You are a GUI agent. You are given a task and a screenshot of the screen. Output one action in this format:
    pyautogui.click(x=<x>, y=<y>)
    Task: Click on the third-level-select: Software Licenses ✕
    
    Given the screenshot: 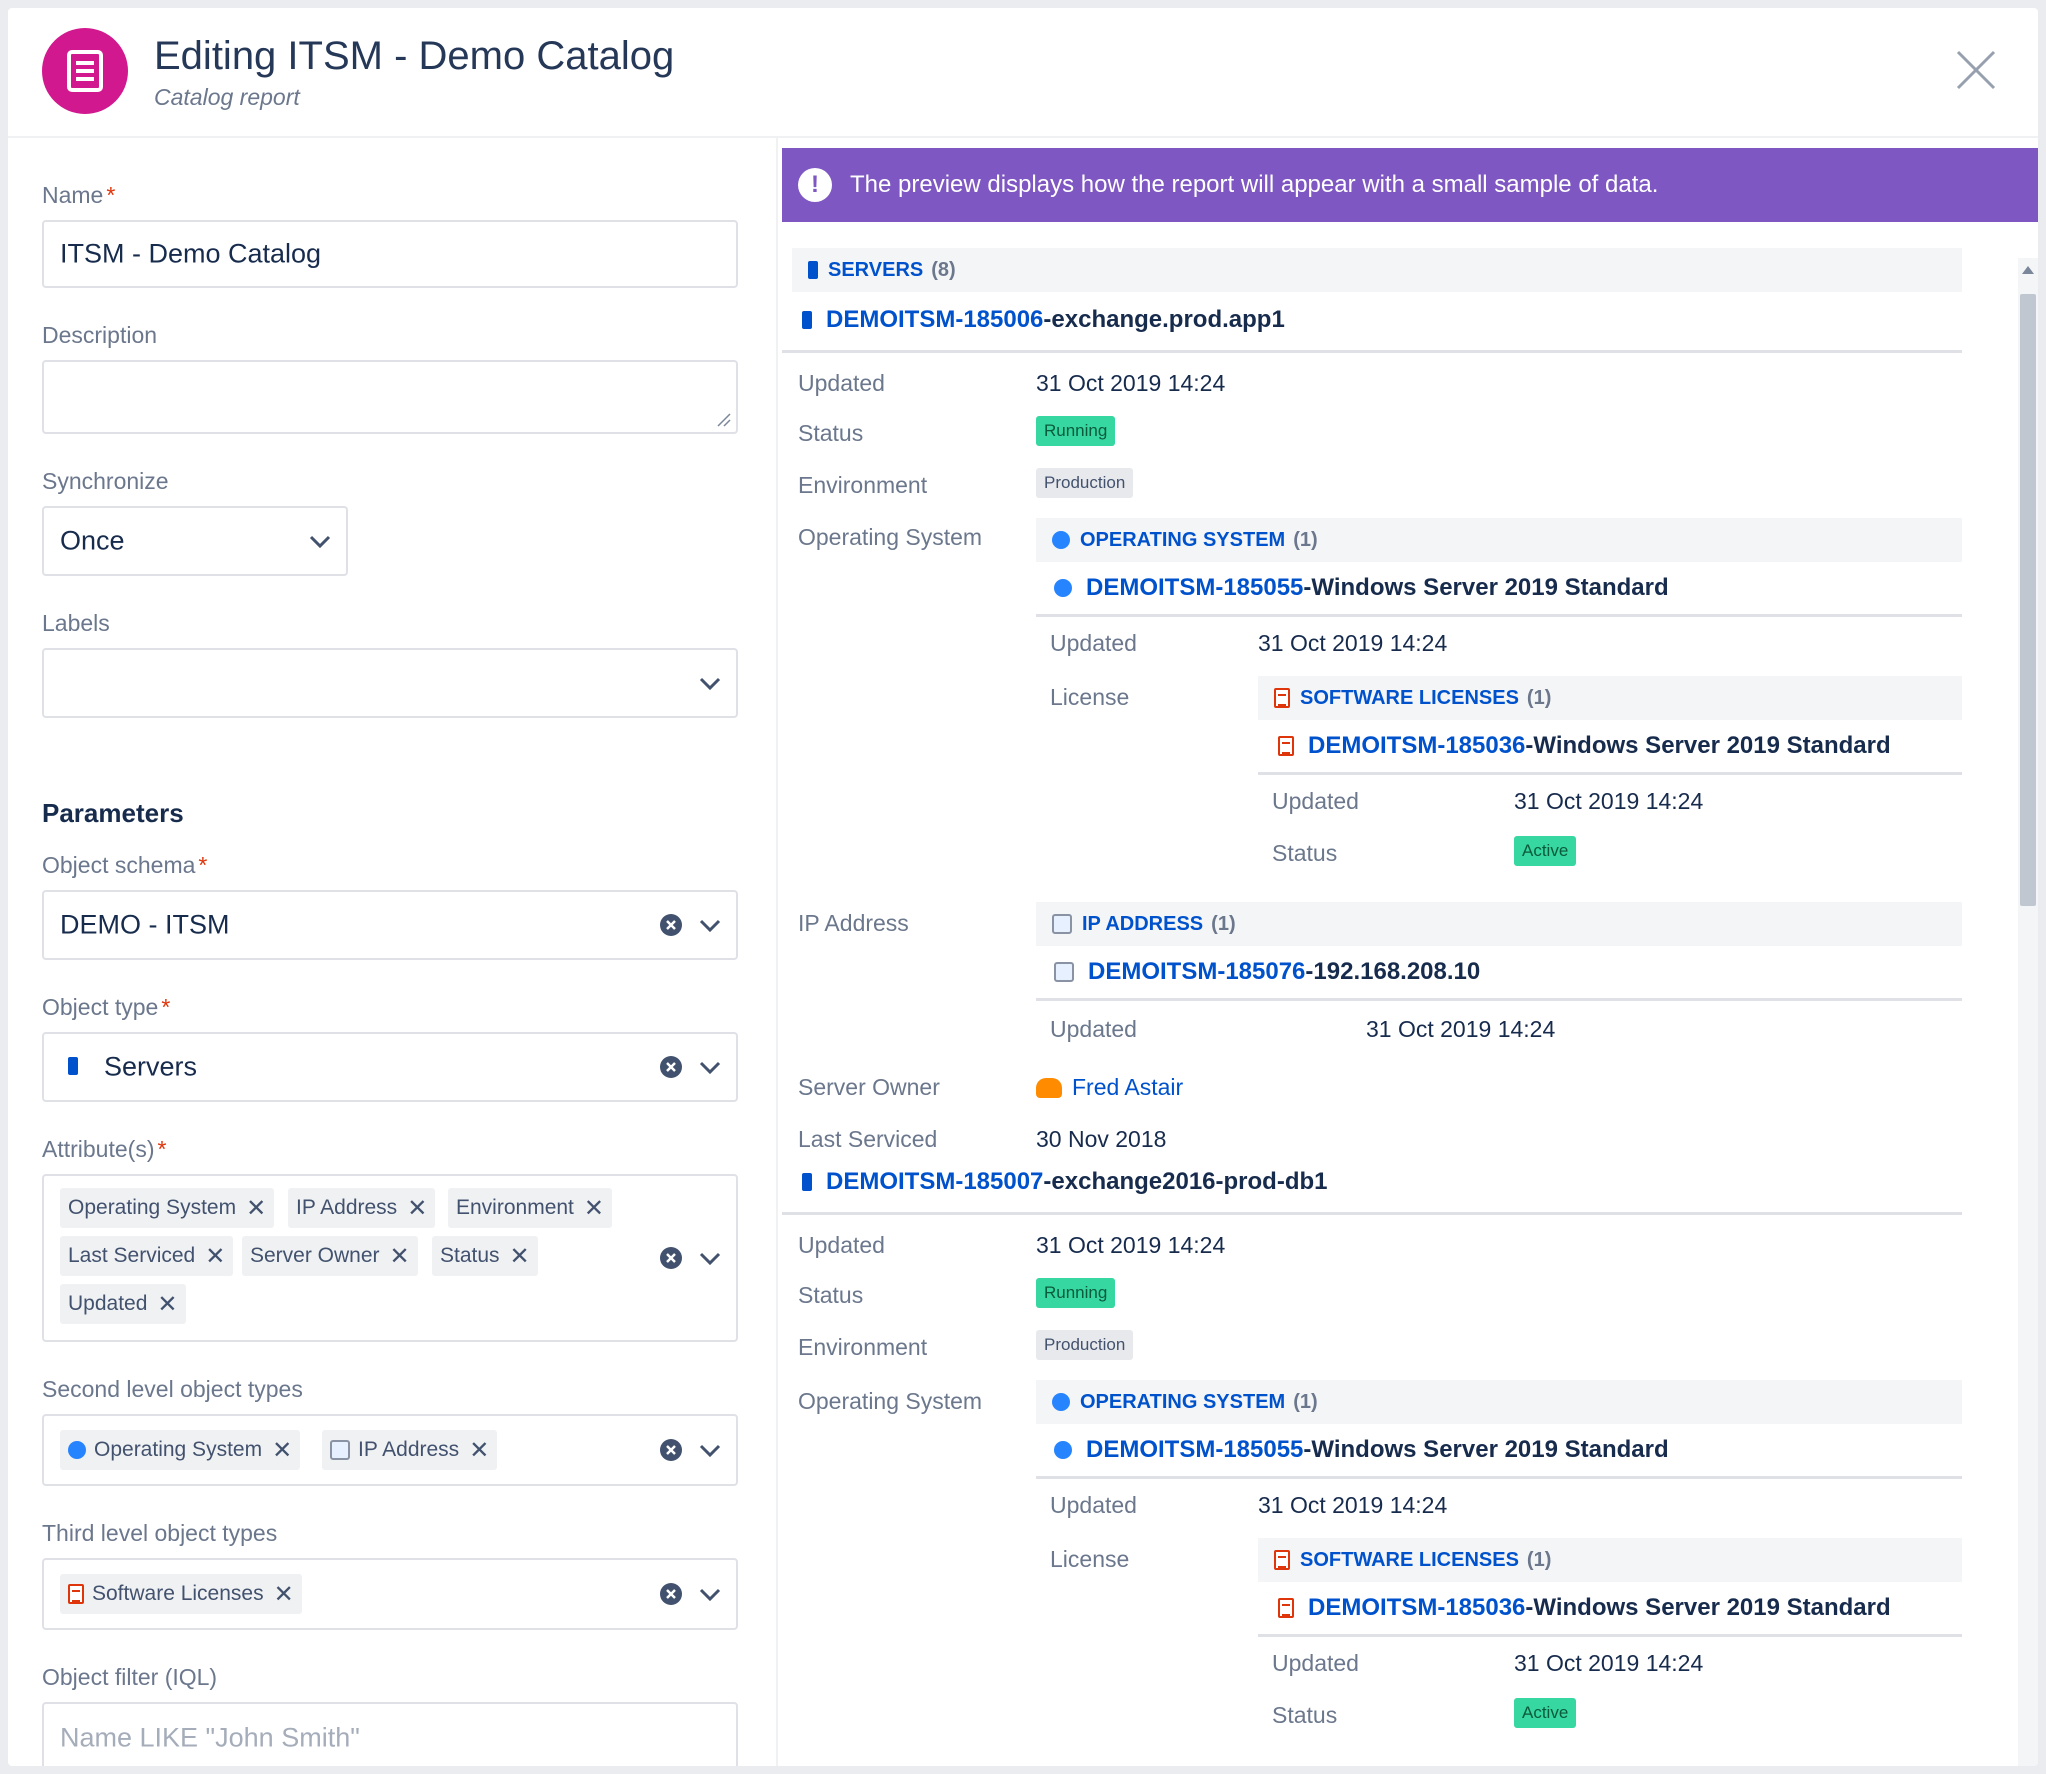 What is the action you would take?
    pyautogui.click(x=390, y=1594)
    